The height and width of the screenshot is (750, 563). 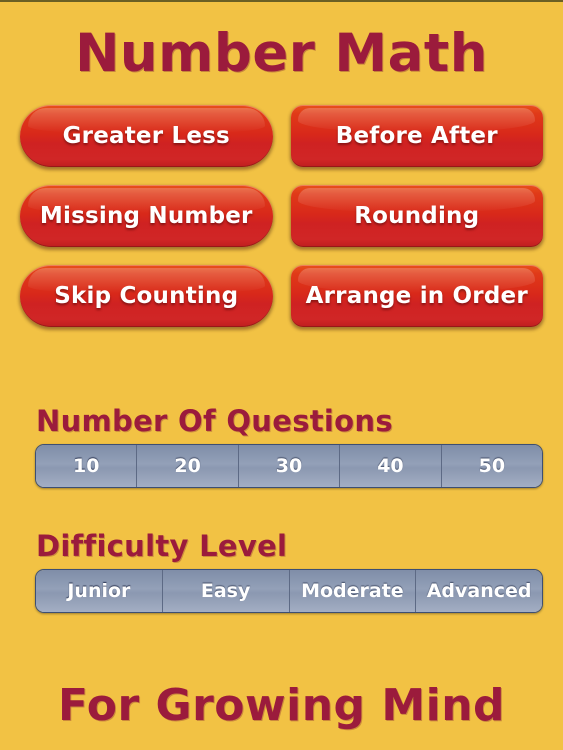 I want to click on page-title: Number Math, so click(x=281, y=53).